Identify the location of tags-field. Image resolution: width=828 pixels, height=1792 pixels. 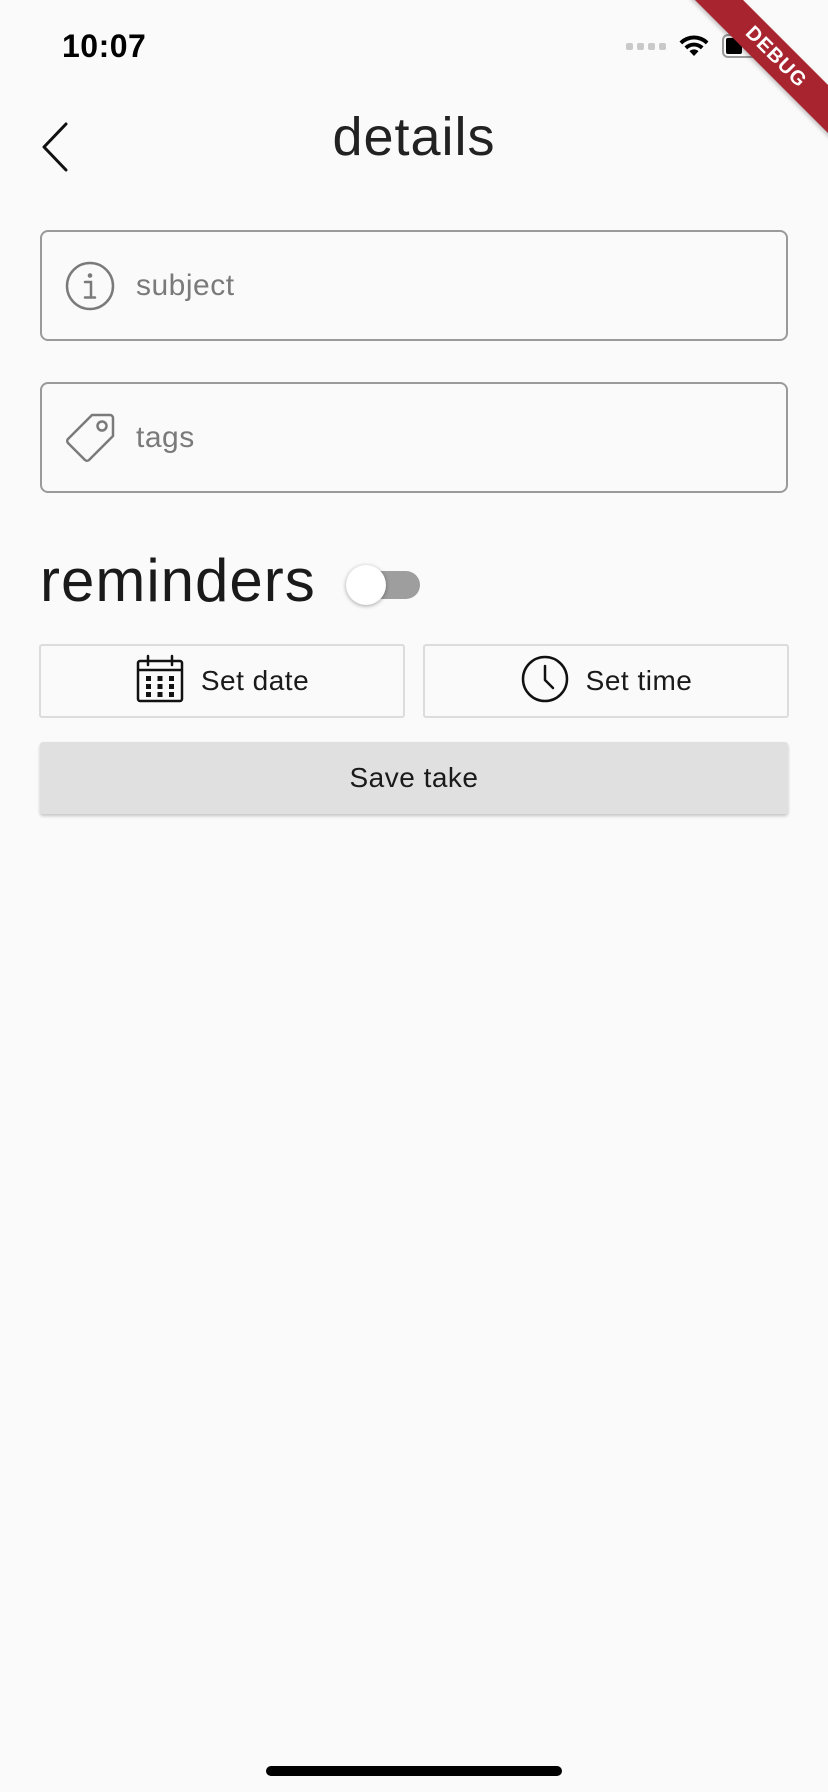
(414, 437).